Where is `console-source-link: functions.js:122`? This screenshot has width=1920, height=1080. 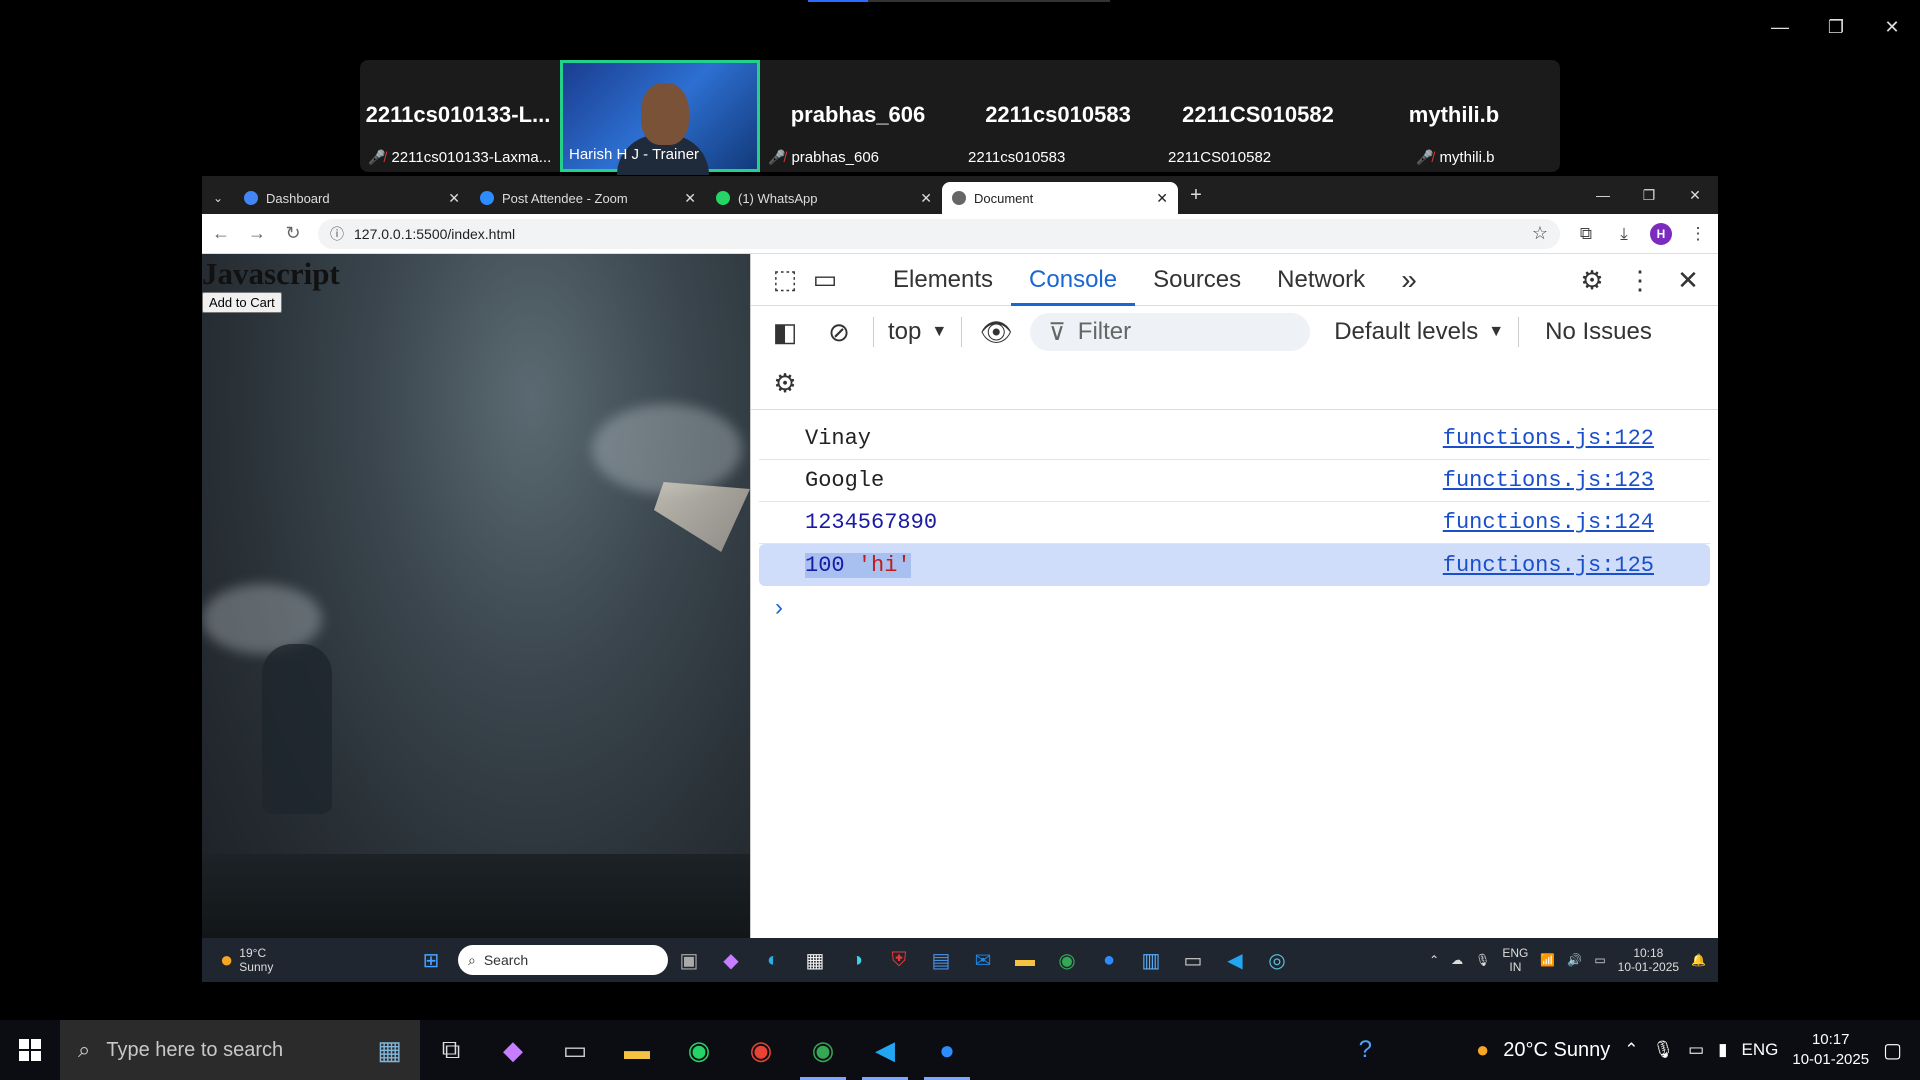 console-source-link: functions.js:122 is located at coordinates (1548, 438).